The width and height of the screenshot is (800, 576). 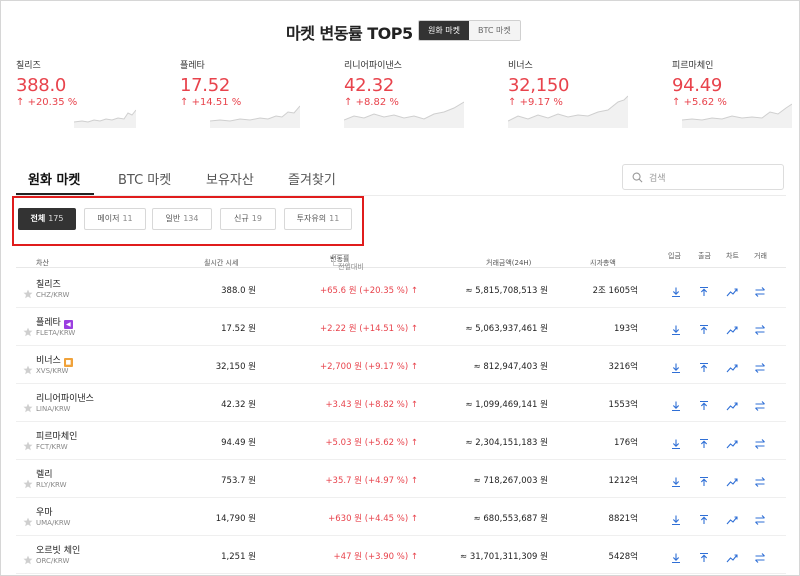 What do you see at coordinates (115, 219) in the screenshot?
I see `filter-major: 메이저 11` at bounding box center [115, 219].